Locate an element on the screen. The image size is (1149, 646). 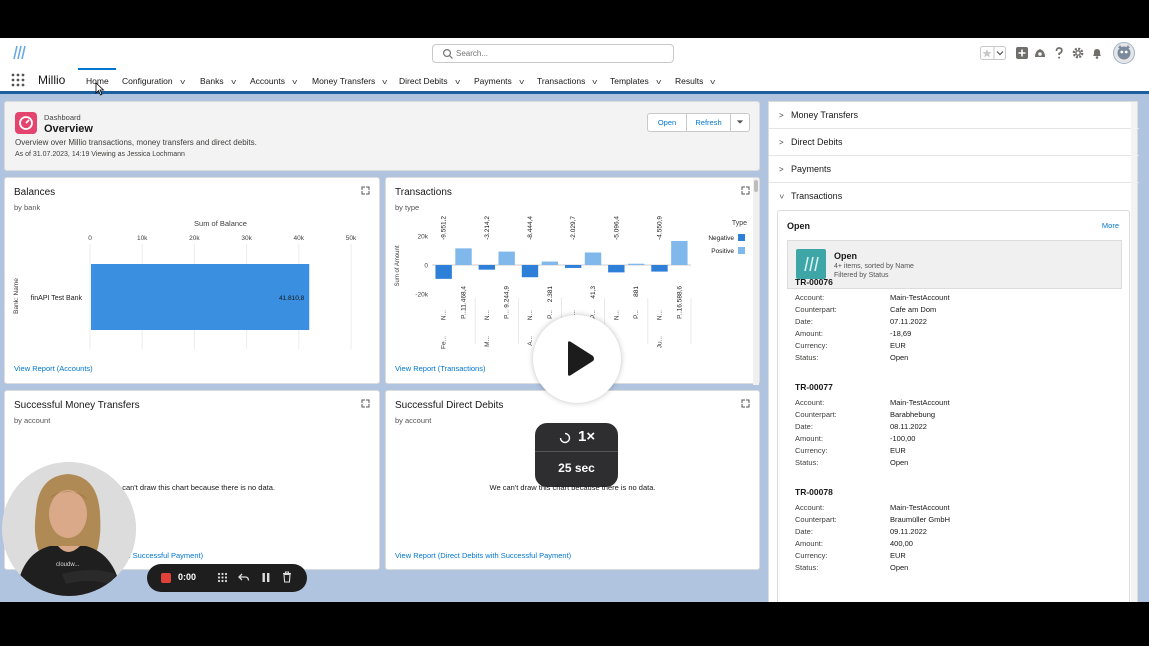
section-direct-debits: > Direct Debits is located at coordinates (954, 142).